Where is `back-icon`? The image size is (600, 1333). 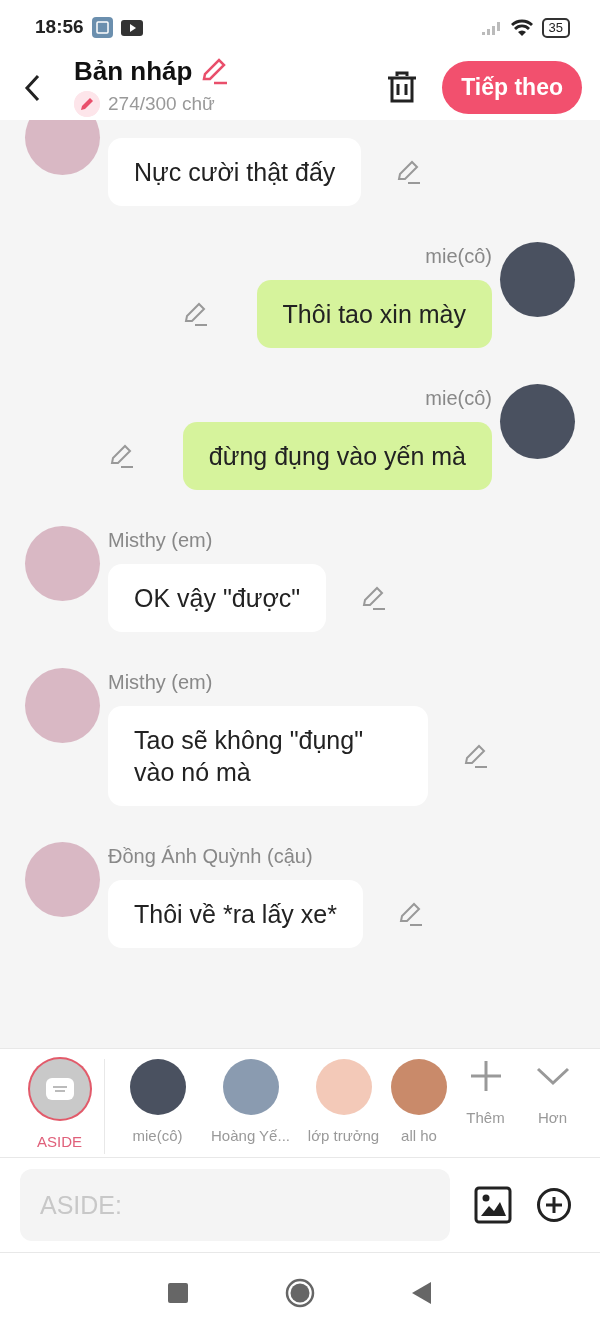
back-icon is located at coordinates (32, 87).